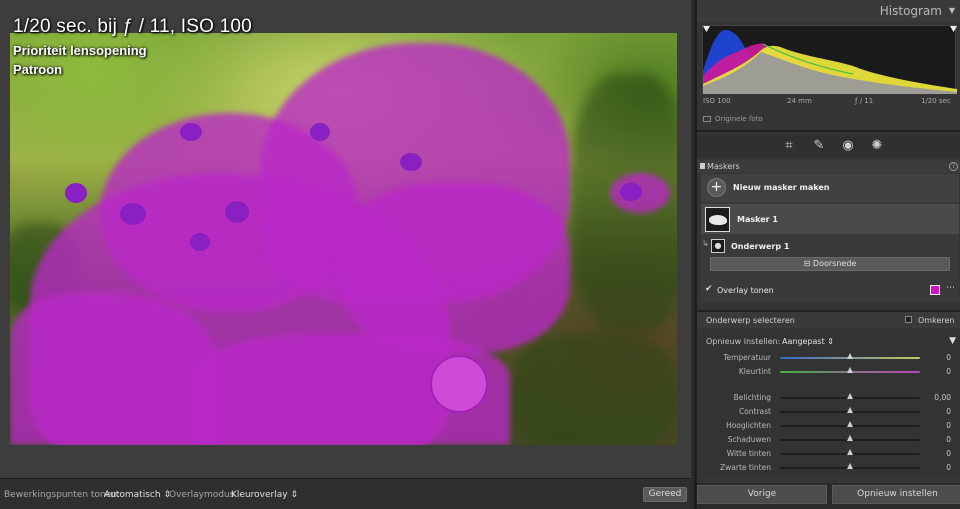 This screenshot has height=509, width=960. What do you see at coordinates (202, 495) in the screenshot?
I see `overlay-mode-label: Overlaymodus` at bounding box center [202, 495].